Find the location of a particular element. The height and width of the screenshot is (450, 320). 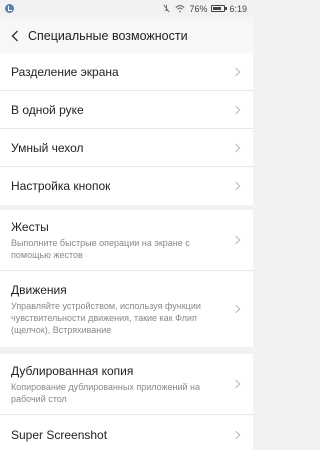

list-item-title: Дублированная копия is located at coordinates (72, 370).